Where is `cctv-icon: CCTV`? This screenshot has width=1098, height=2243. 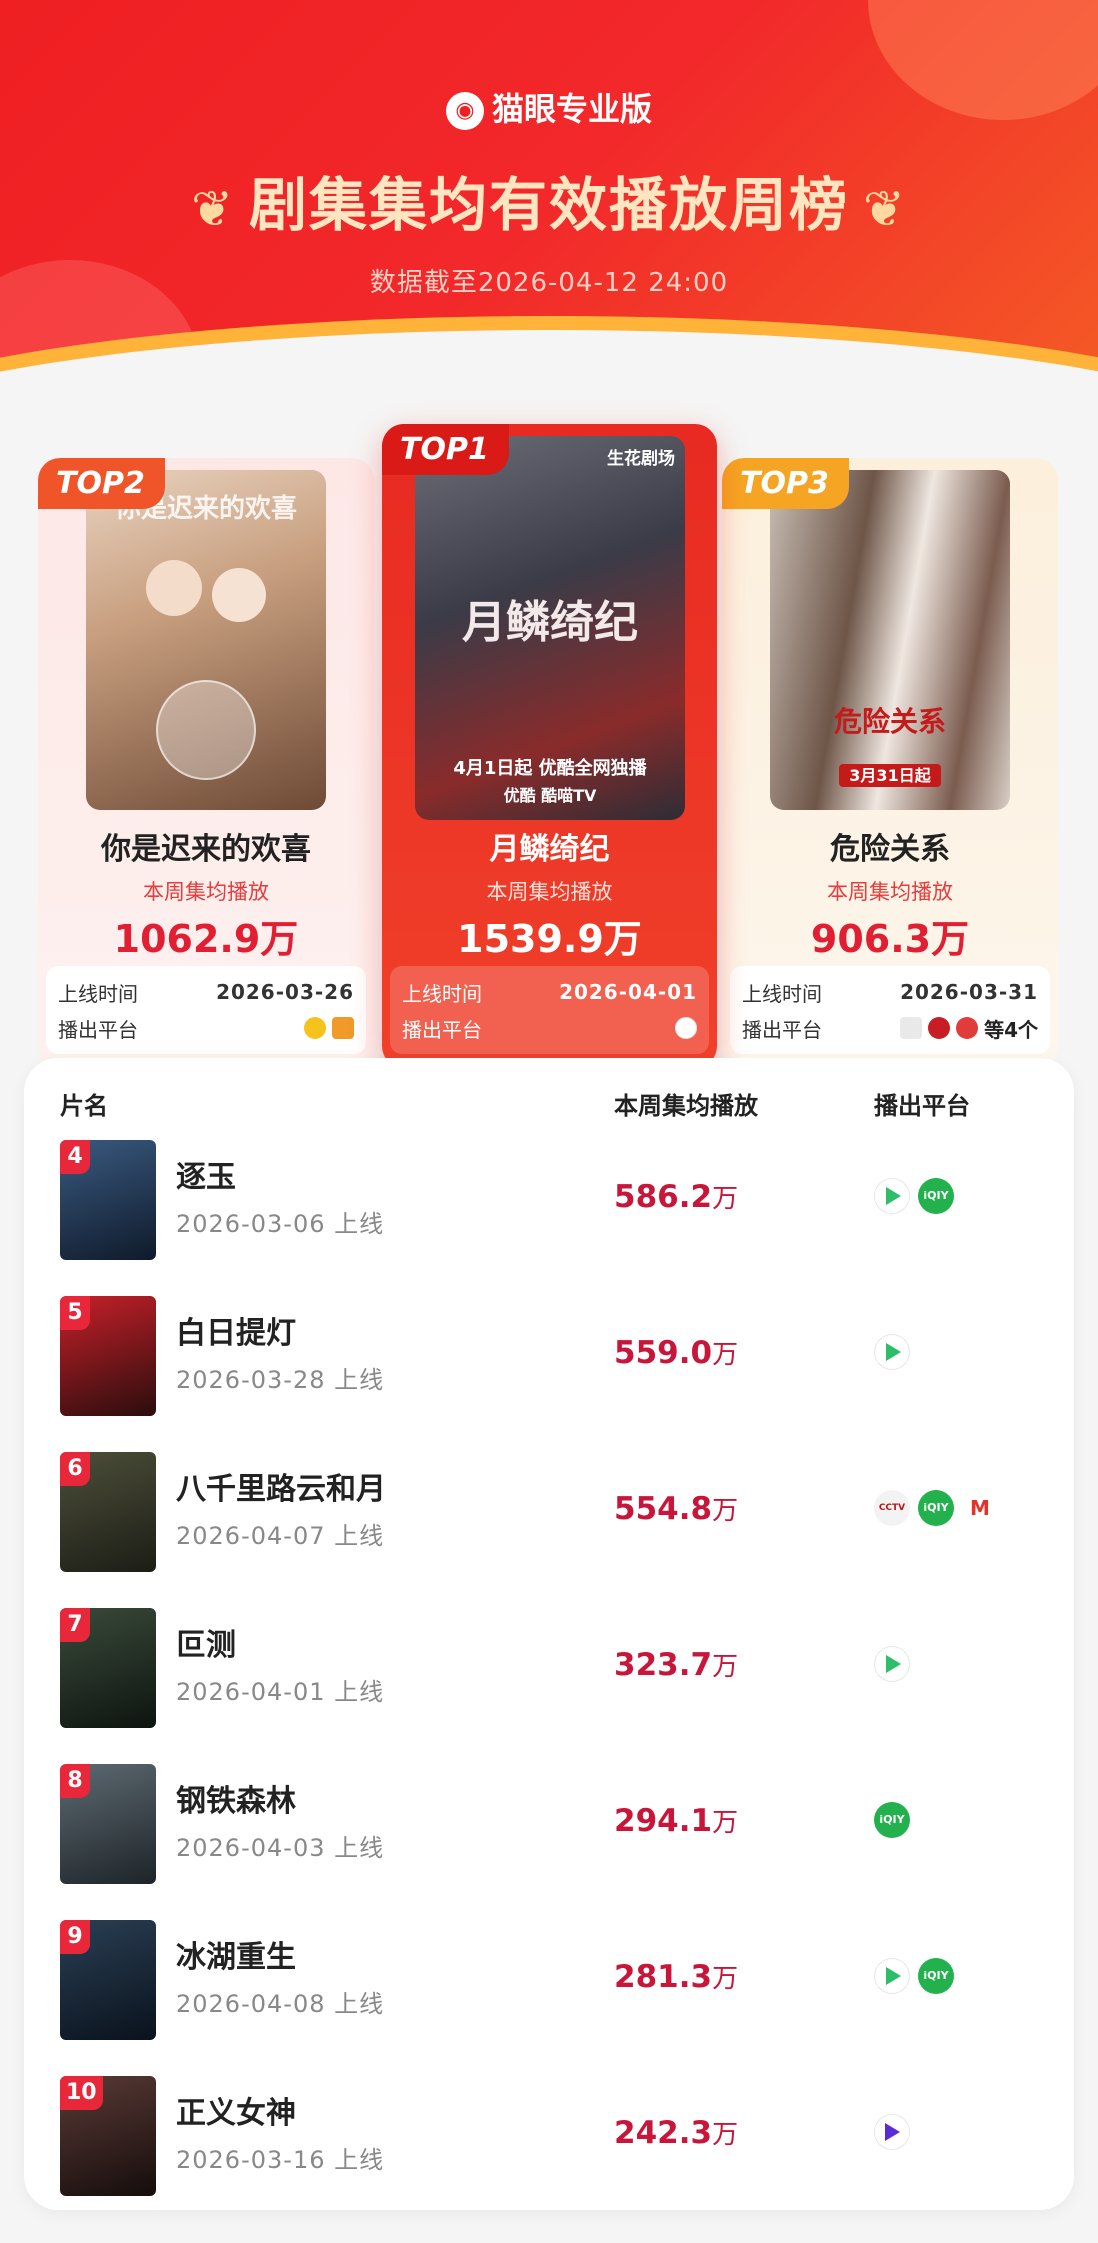 cctv-icon: CCTV is located at coordinates (892, 1508).